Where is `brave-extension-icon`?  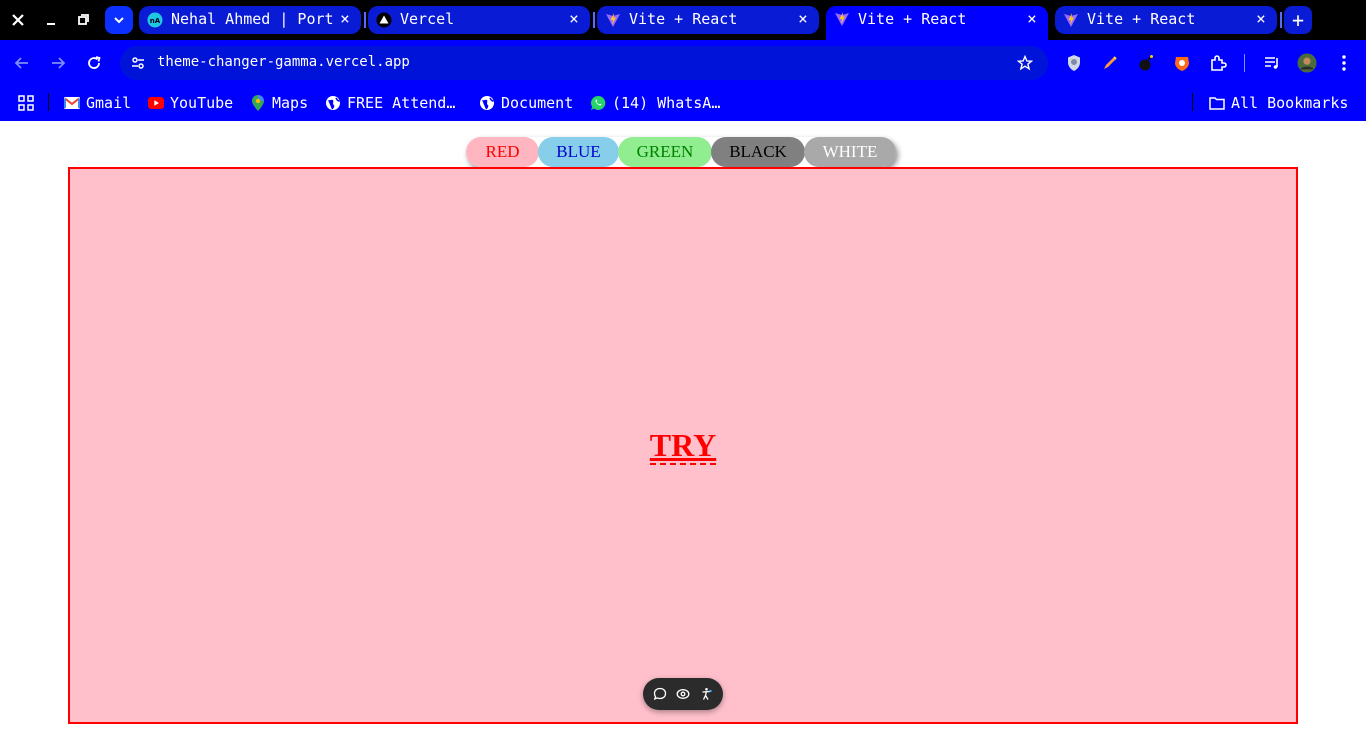 brave-extension-icon is located at coordinates (1182, 63).